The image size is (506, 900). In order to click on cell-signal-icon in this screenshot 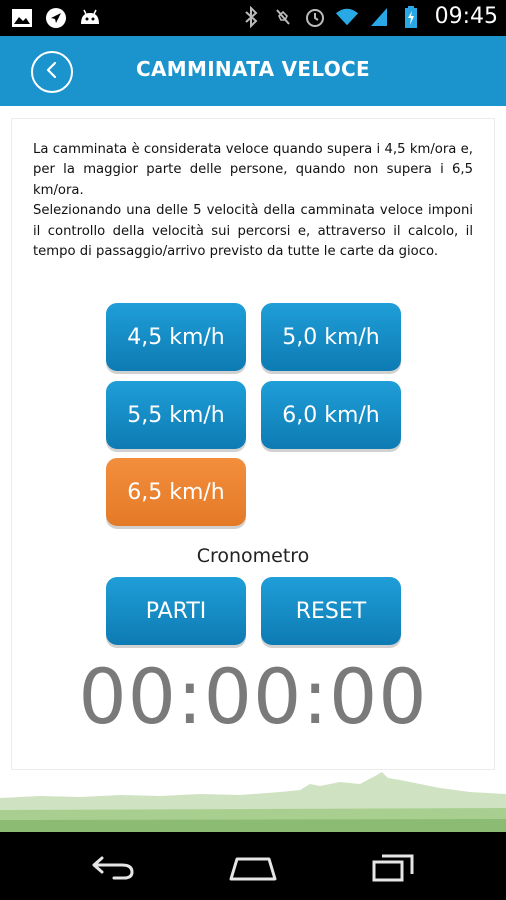, I will do `click(379, 17)`.